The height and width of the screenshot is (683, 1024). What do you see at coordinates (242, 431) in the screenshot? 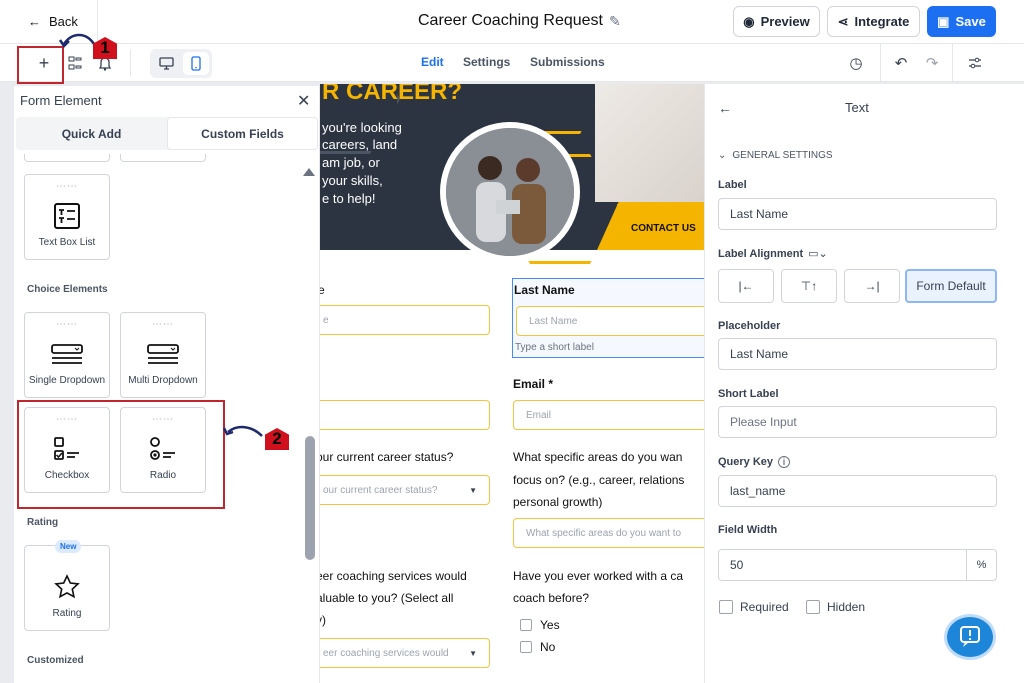
I see `curved-arrow-icon` at bounding box center [242, 431].